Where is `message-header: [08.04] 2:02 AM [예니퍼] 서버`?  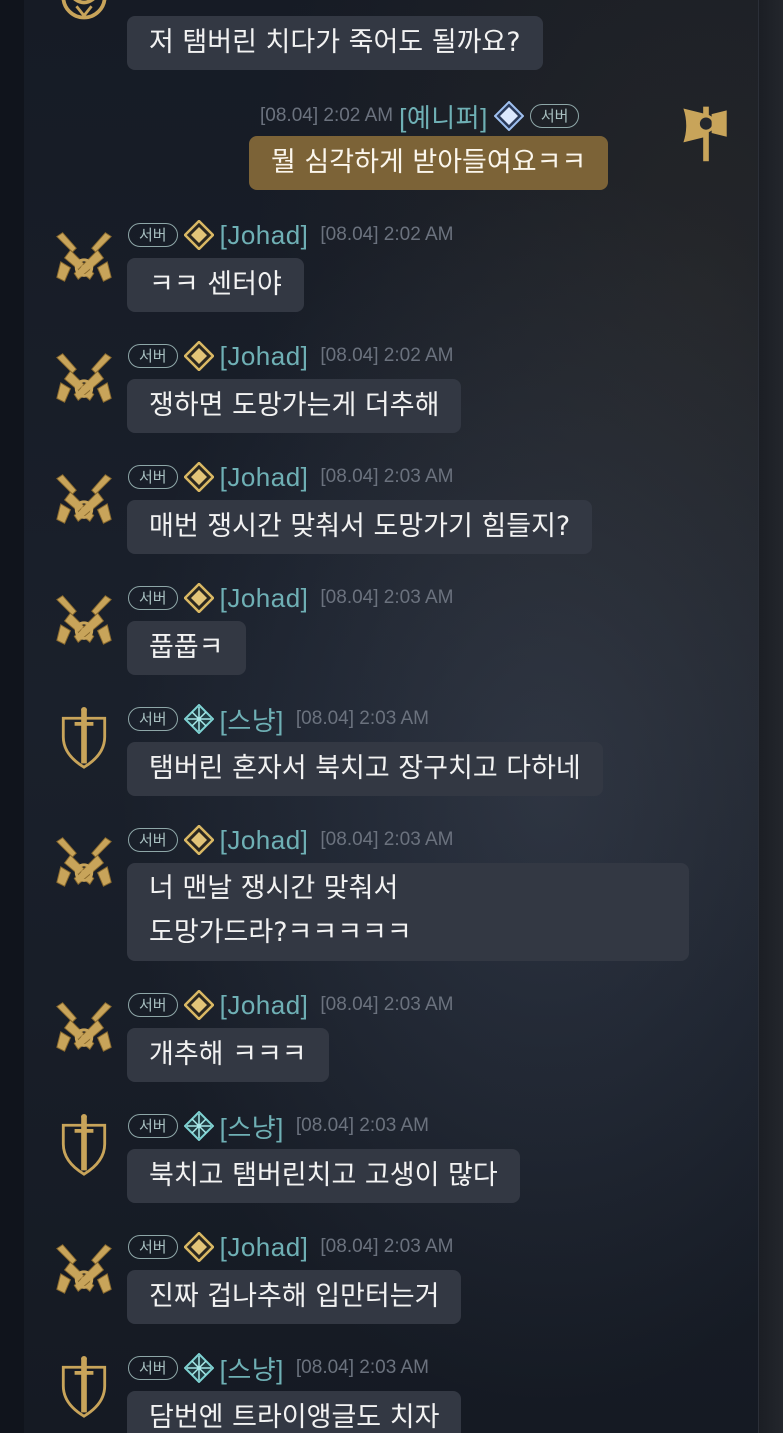
message-header: [08.04] 2:02 AM [예니퍼] 서버 is located at coordinates (420, 116).